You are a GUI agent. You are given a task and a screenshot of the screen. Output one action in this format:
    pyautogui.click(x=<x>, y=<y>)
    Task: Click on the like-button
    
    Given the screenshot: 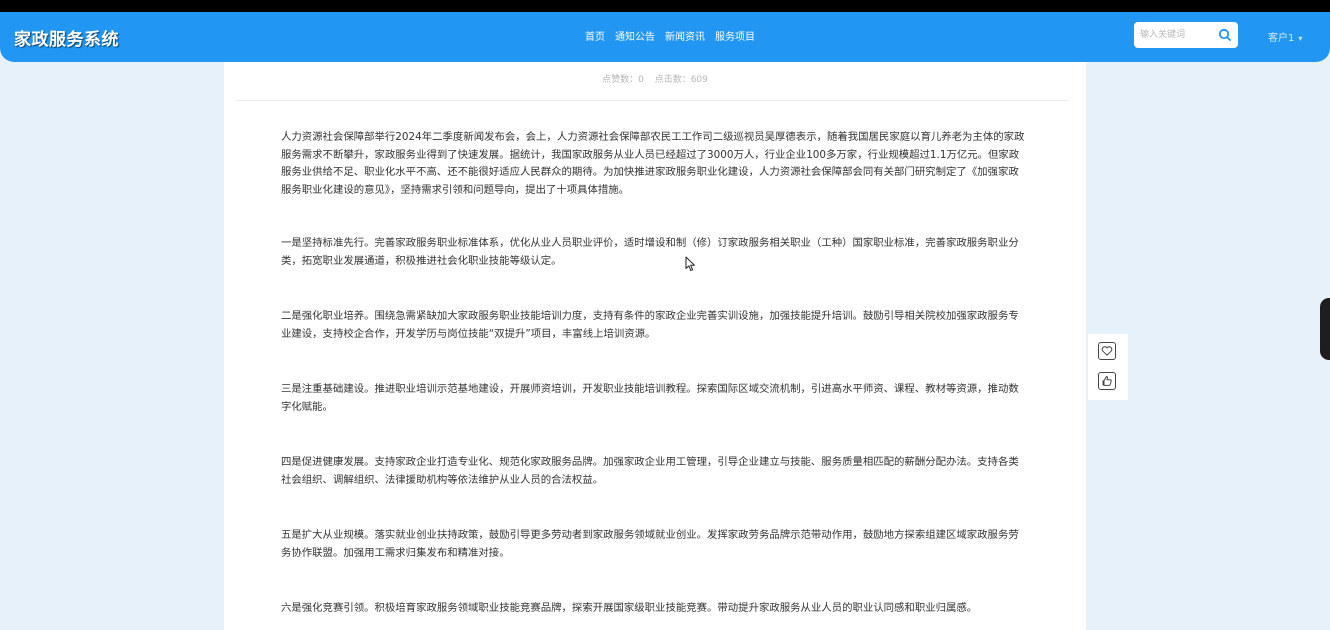 What is the action you would take?
    pyautogui.click(x=1107, y=381)
    